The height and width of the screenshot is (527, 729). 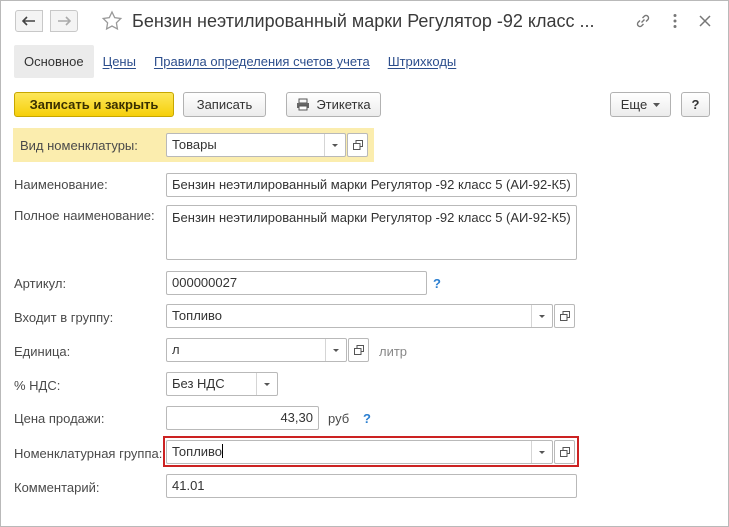 I want to click on print-label-text: Этикетка, so click(x=343, y=104).